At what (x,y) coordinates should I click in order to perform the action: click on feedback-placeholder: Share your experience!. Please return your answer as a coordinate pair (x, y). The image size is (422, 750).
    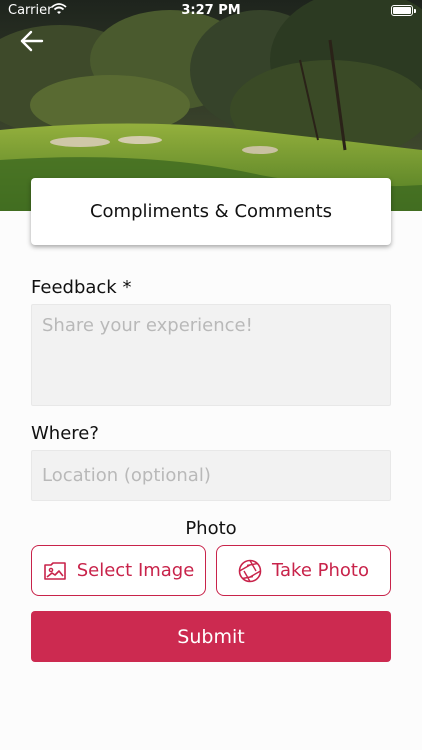
    Looking at the image, I should click on (147, 325).